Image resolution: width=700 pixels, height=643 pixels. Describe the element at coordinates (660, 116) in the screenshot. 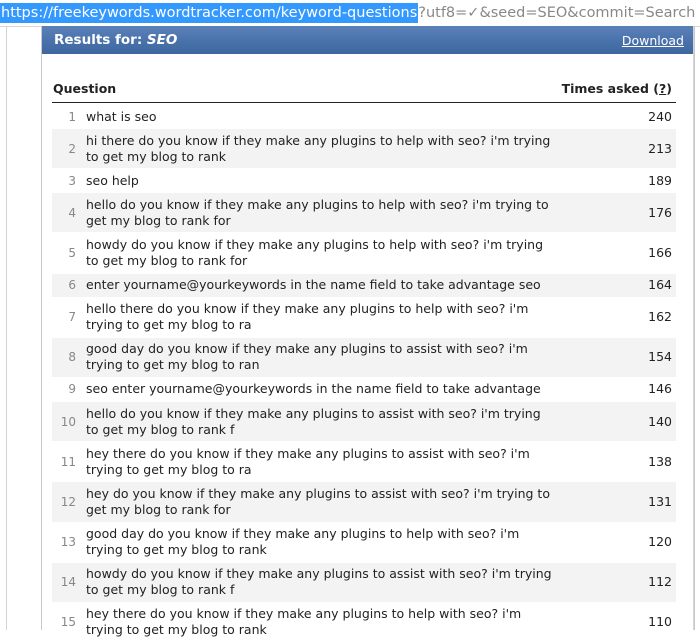

I see `times-asked-count: 240` at that location.